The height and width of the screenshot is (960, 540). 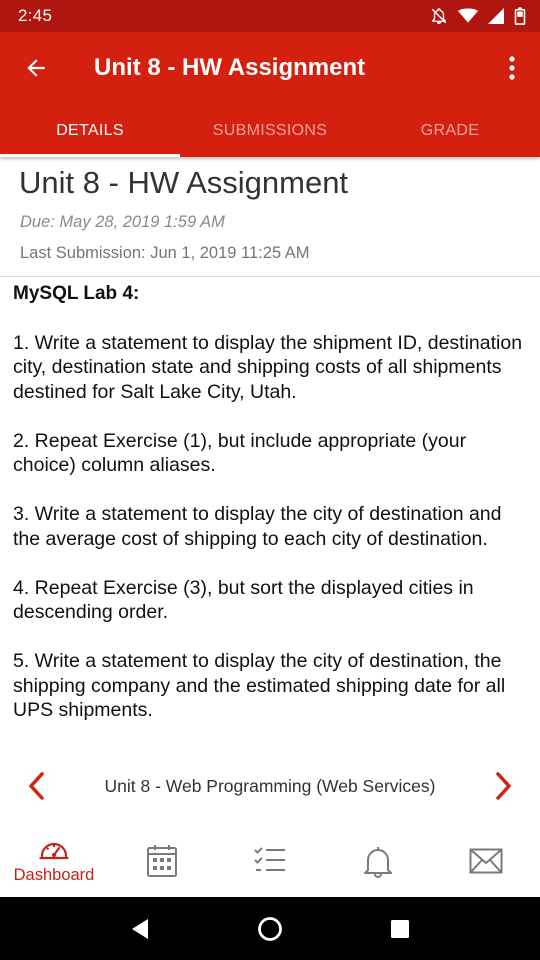 I want to click on more-vert-icon, so click(x=512, y=68).